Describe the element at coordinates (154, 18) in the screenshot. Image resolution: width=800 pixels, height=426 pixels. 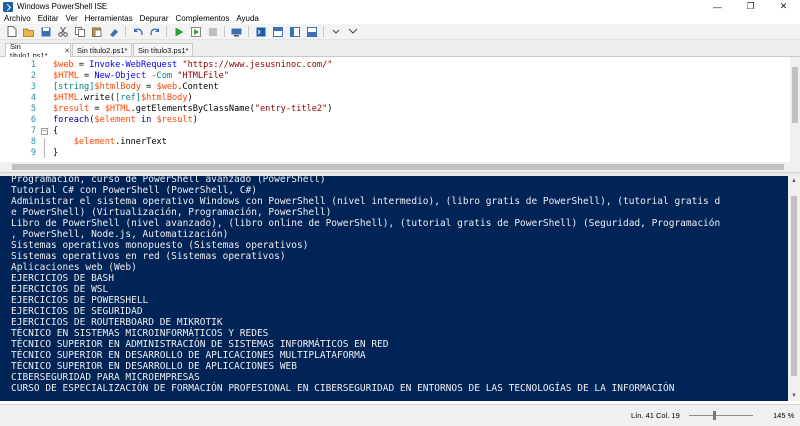
I see `menu-depurar: Depurar` at that location.